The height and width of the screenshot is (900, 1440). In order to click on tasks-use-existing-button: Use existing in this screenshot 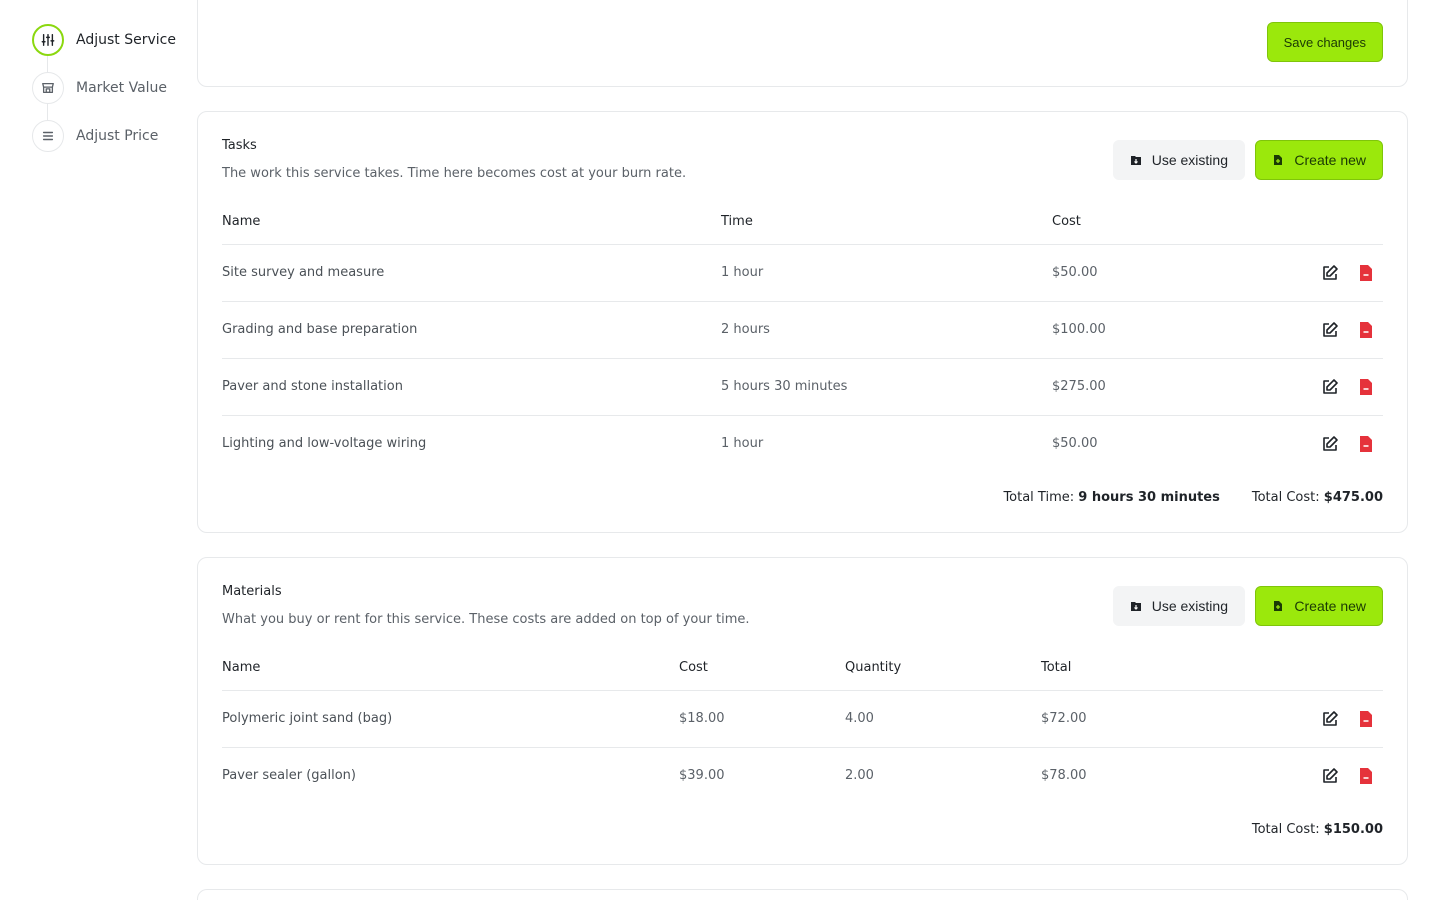, I will do `click(1178, 160)`.